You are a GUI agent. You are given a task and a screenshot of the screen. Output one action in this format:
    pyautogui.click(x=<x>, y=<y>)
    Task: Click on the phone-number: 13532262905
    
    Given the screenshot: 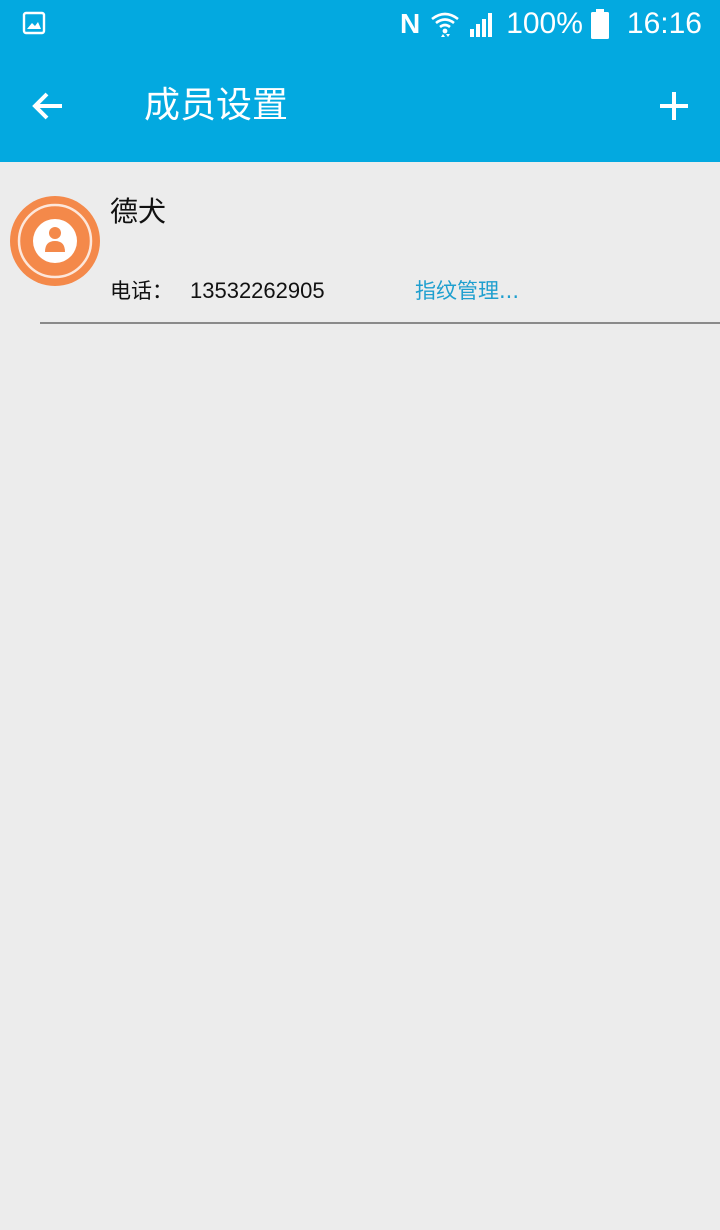 What is the action you would take?
    pyautogui.click(x=257, y=290)
    